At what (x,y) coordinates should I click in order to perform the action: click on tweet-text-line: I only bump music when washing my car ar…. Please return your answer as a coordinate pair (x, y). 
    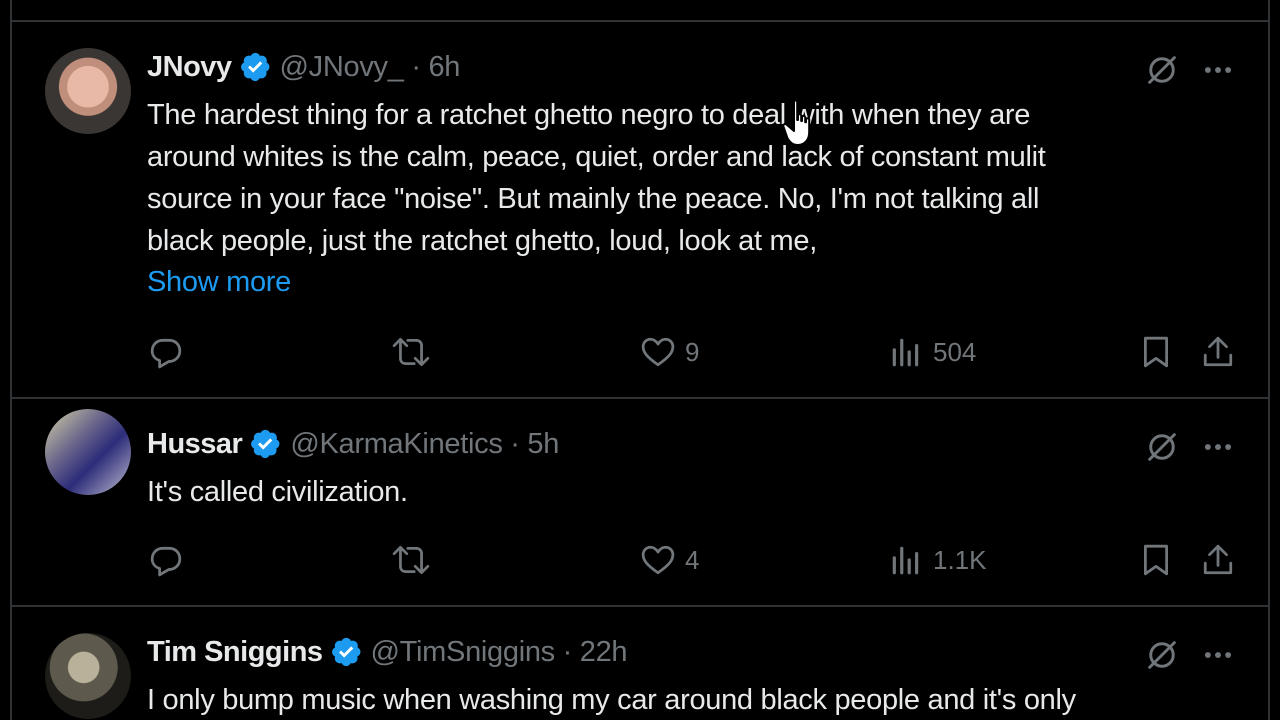
    Looking at the image, I should click on (611, 700).